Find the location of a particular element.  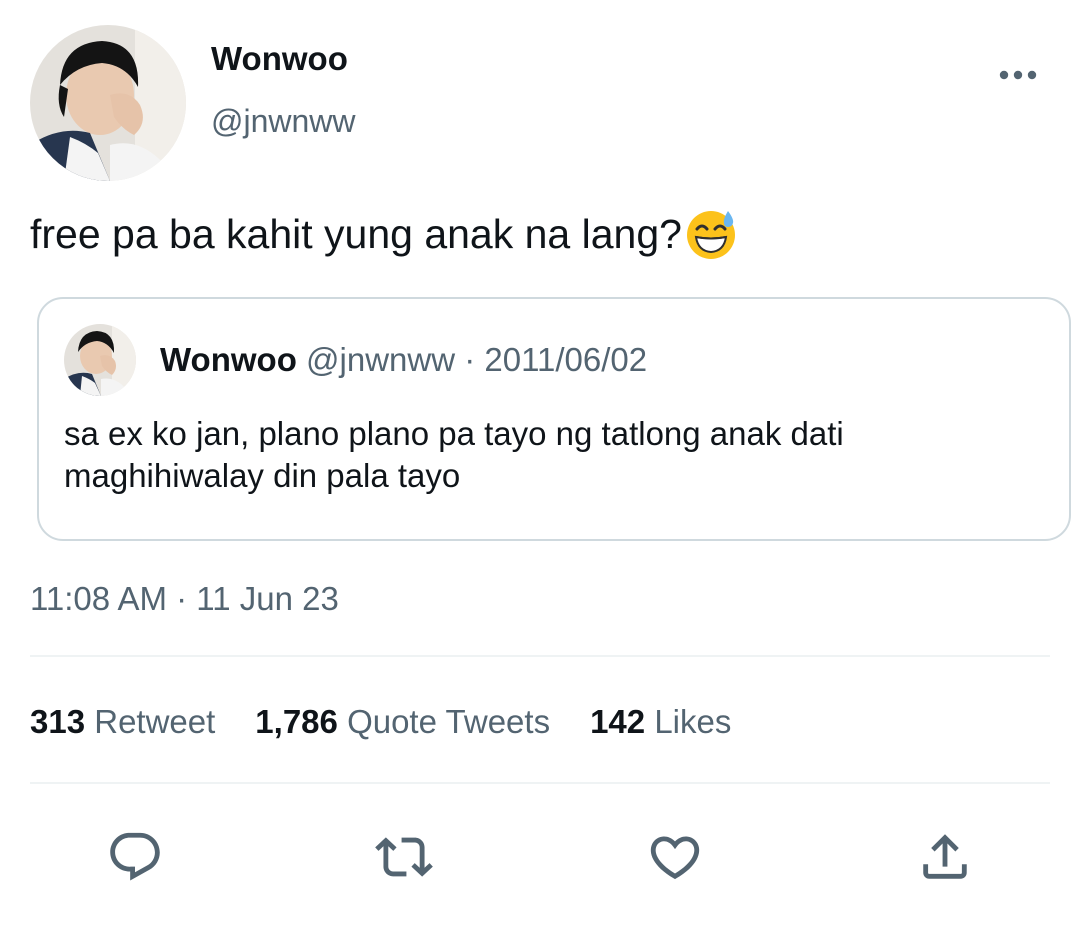

retweets-stat: 313 Retweet is located at coordinates (122, 722).